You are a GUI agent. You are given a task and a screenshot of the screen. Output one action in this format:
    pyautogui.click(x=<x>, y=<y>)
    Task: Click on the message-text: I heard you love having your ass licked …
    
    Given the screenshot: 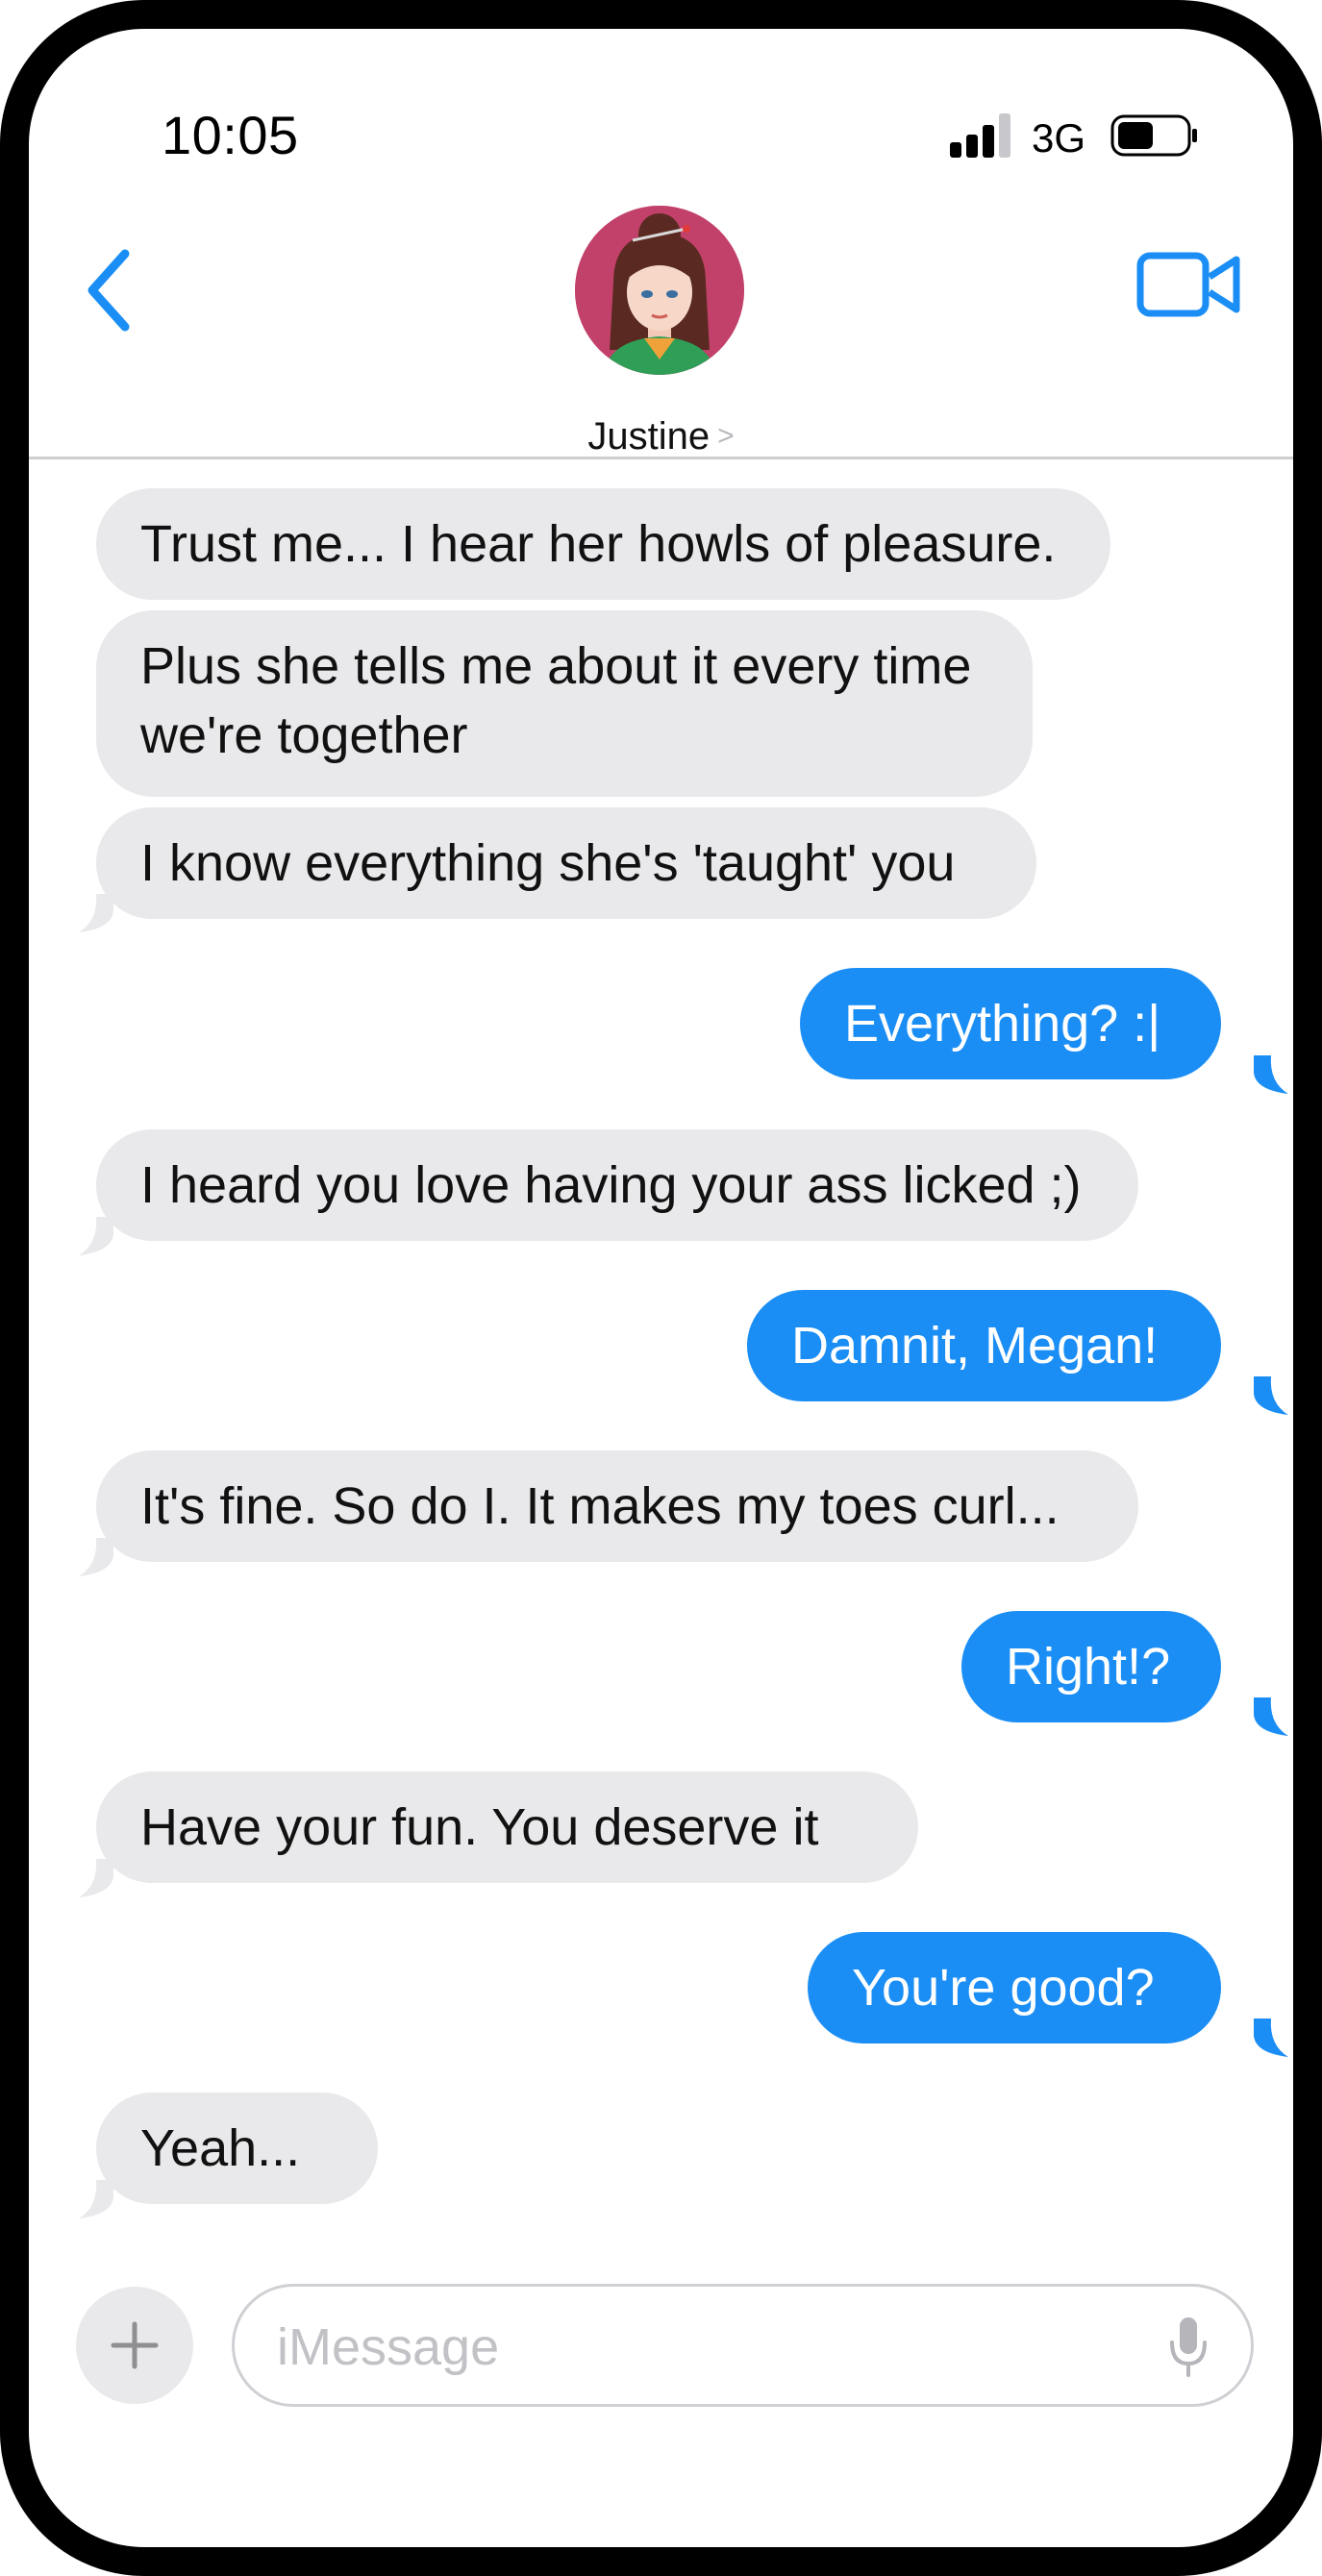 What is the action you would take?
    pyautogui.click(x=611, y=1185)
    